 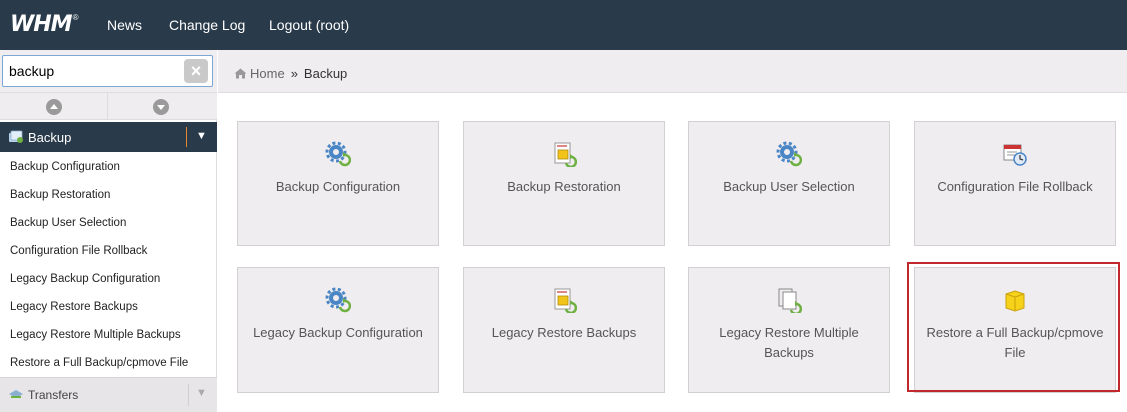 What do you see at coordinates (108, 195) in the screenshot?
I see `sidebar-item-backup-restoration: Backup Restoration` at bounding box center [108, 195].